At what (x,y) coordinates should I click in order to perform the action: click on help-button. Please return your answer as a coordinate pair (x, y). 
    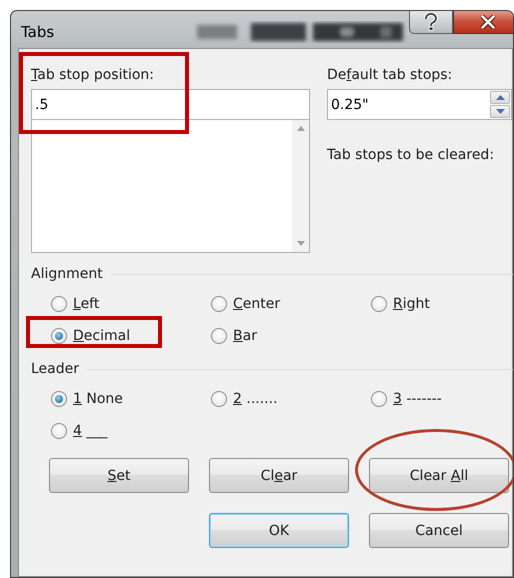
    Looking at the image, I should click on (431, 22).